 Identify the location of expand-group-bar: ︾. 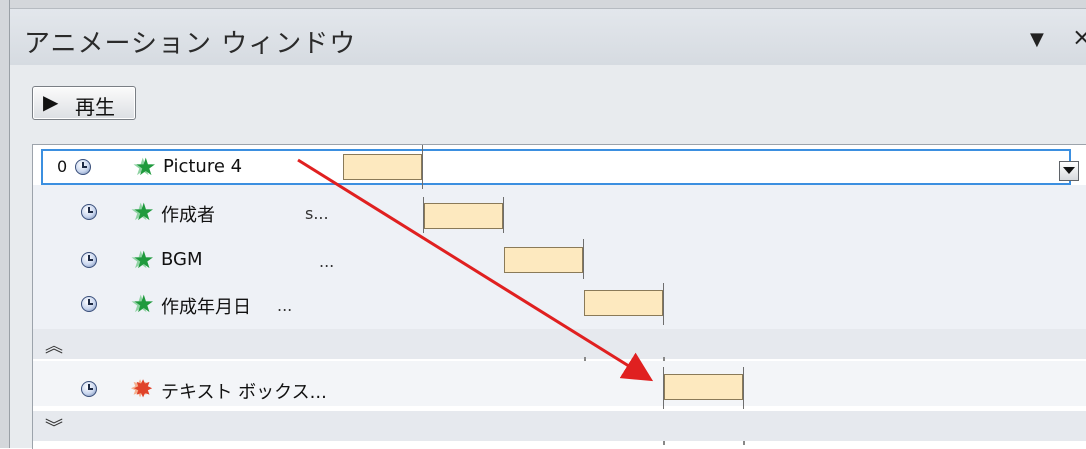
(559, 426).